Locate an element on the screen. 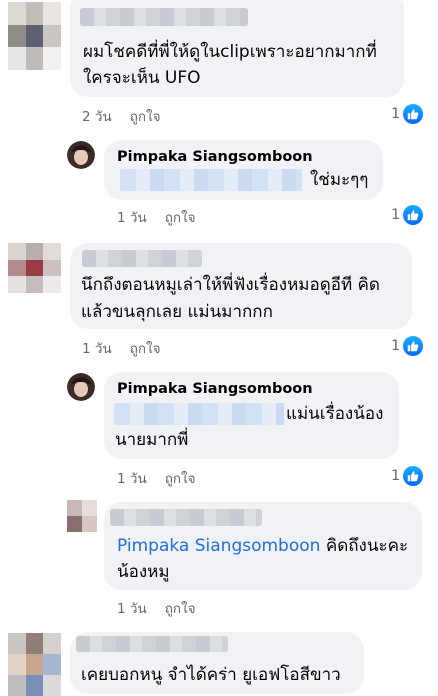 This screenshot has height=696, width=438. mention-link: Pimpaka Siangsomboon is located at coordinates (218, 546).